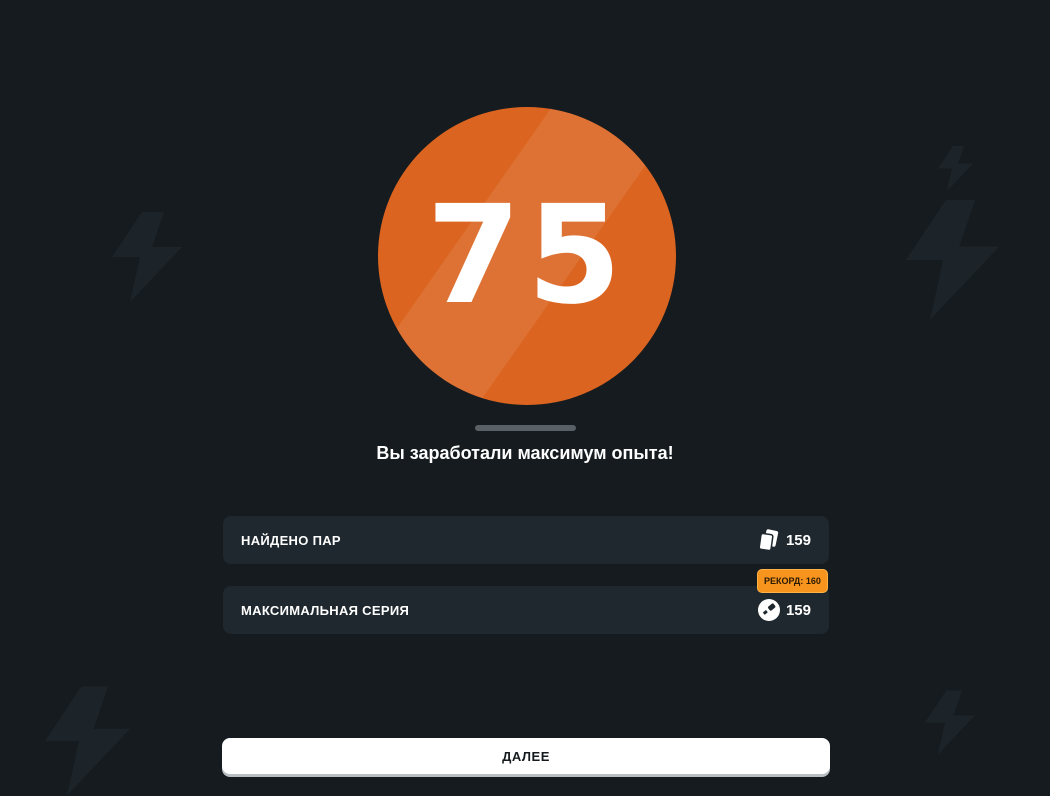  I want to click on divider, so click(525, 428).